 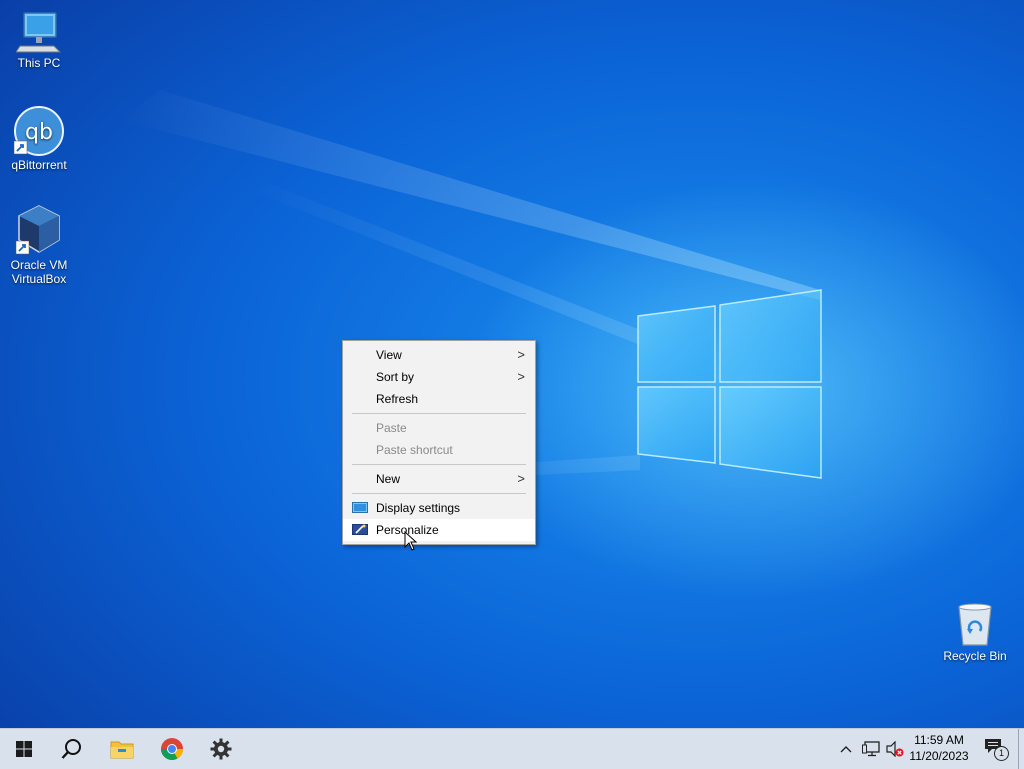 What do you see at coordinates (388, 479) in the screenshot?
I see `menu-item-label: New` at bounding box center [388, 479].